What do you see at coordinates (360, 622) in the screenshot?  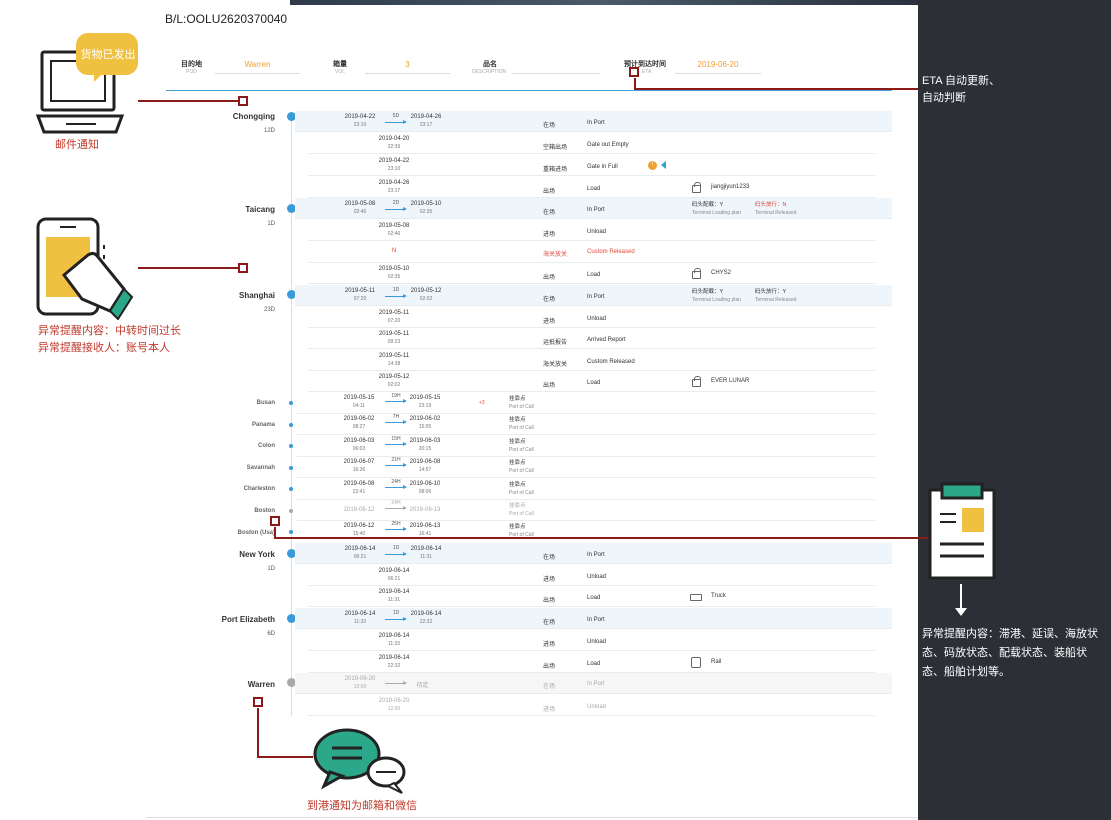 I see `event-time-start: 11:33` at bounding box center [360, 622].